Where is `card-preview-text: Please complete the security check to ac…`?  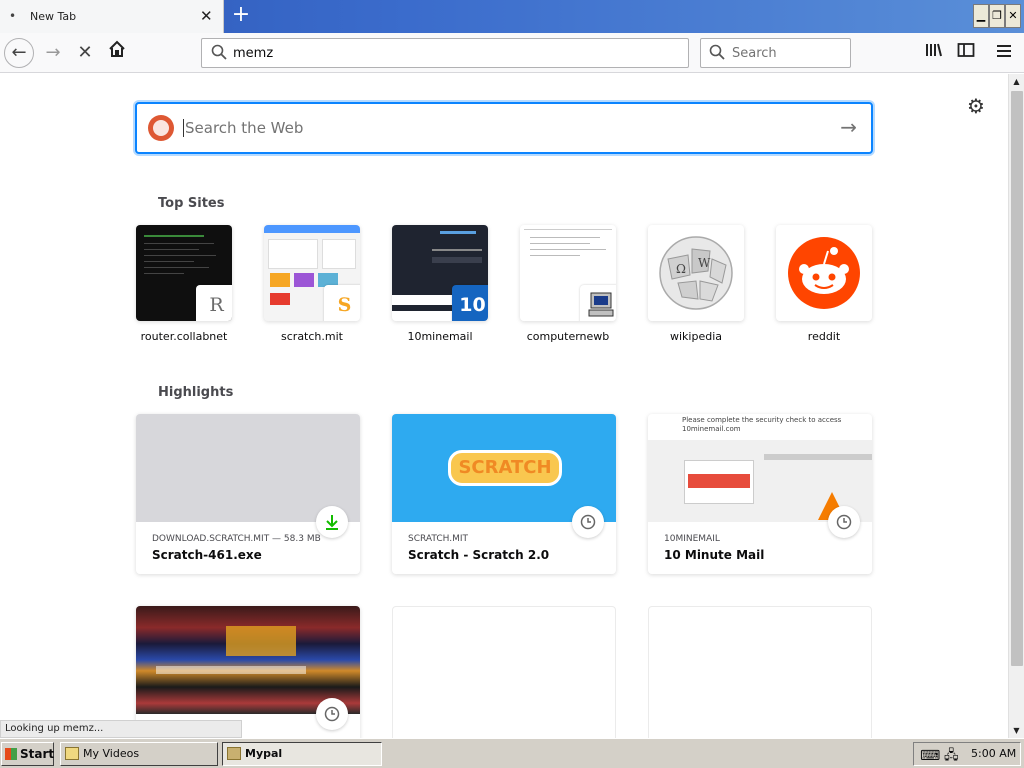
card-preview-text: Please complete the security check to ac… is located at coordinates (762, 424).